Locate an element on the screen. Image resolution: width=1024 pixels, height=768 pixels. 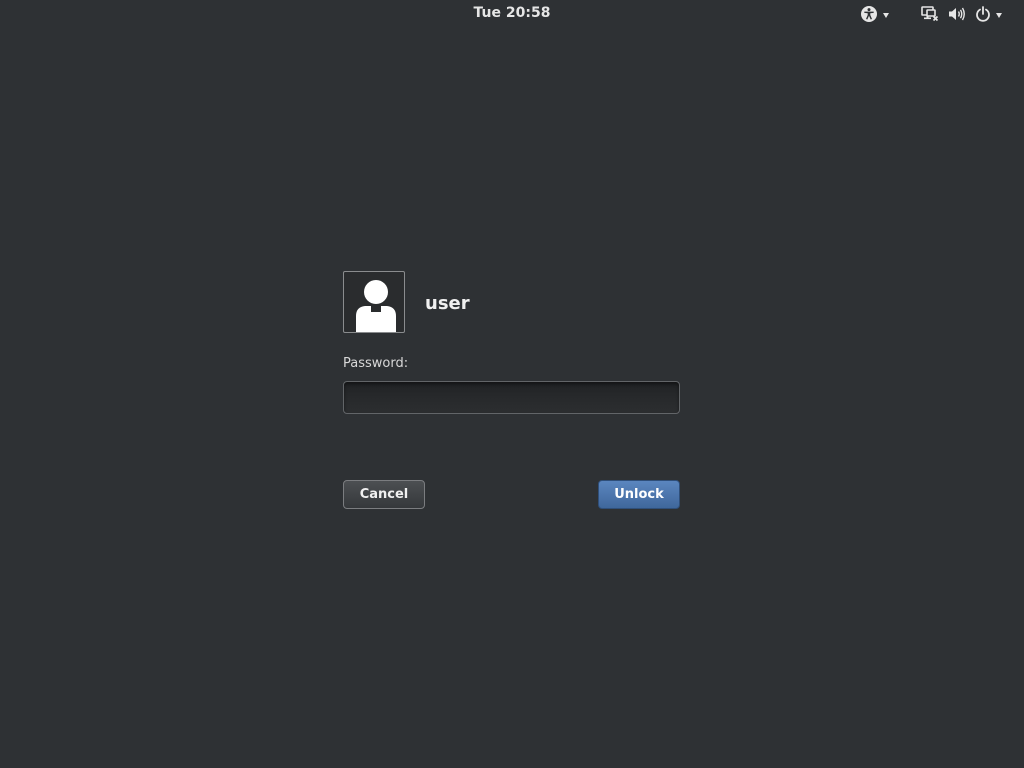
accessibility-menu is located at coordinates (874, 14).